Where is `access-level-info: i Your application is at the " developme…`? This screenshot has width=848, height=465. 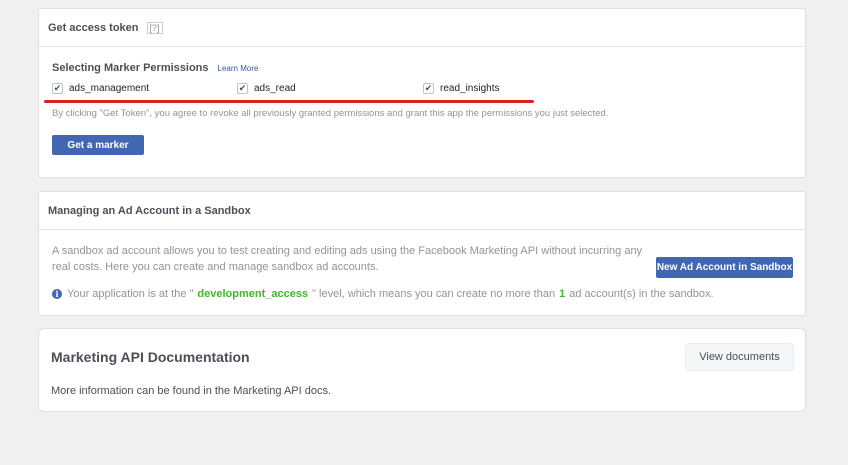
access-level-info: i Your application is at the " developme… is located at coordinates (383, 294).